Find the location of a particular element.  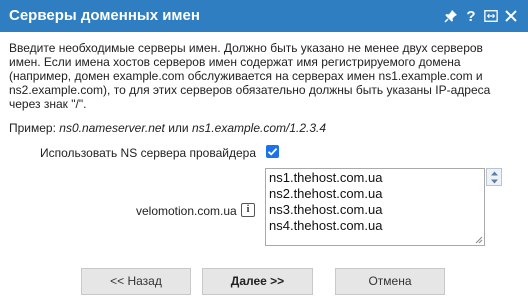

titlebar-controls: ? is located at coordinates (481, 16).